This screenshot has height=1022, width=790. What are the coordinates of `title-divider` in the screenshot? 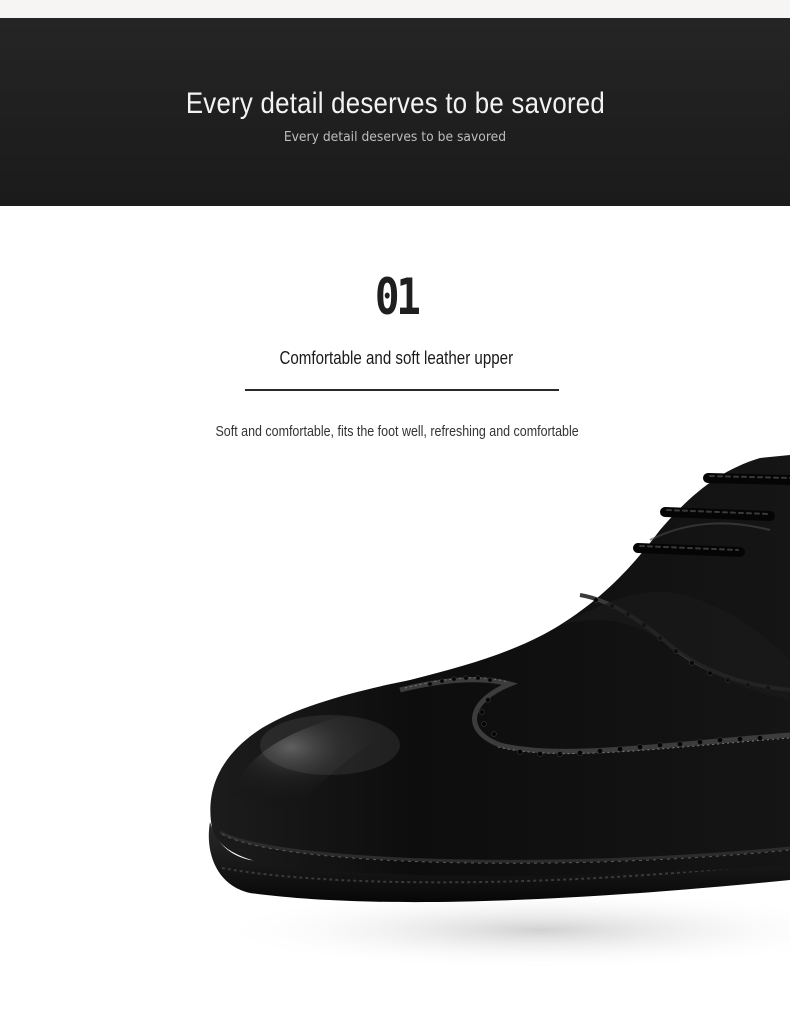 It's located at (402, 390).